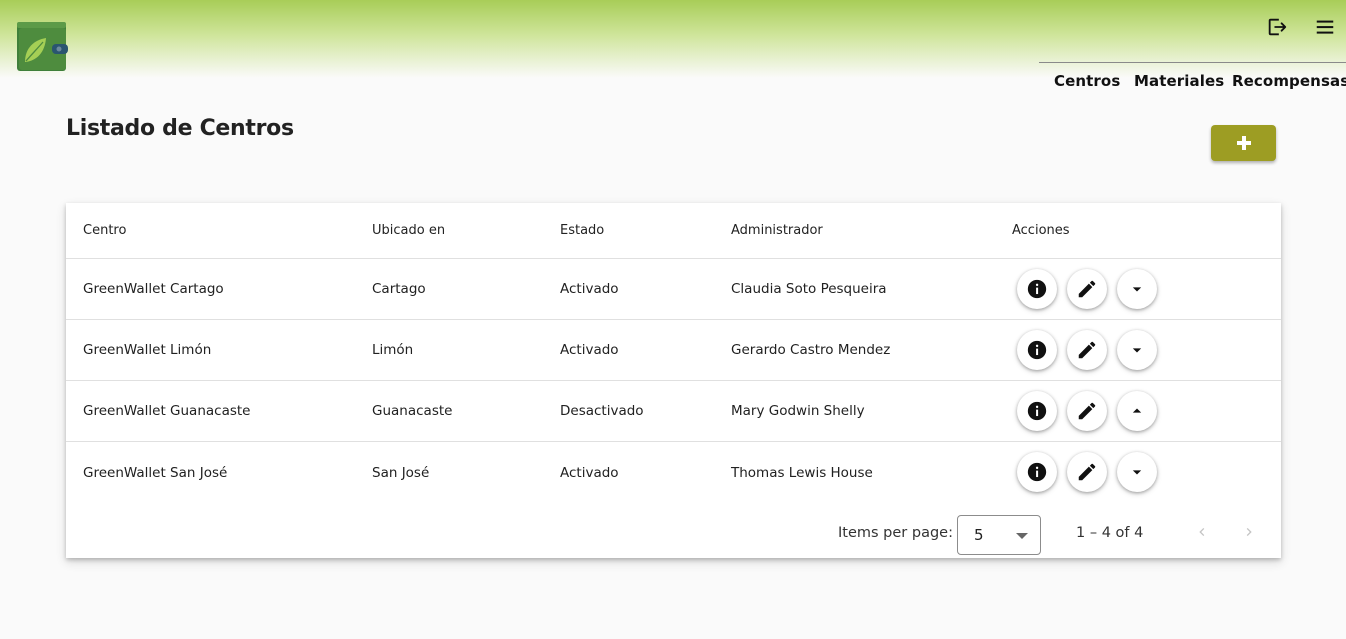 The width and height of the screenshot is (1346, 639). What do you see at coordinates (153, 289) in the screenshot?
I see `cell-centro: GreenWallet Cartago` at bounding box center [153, 289].